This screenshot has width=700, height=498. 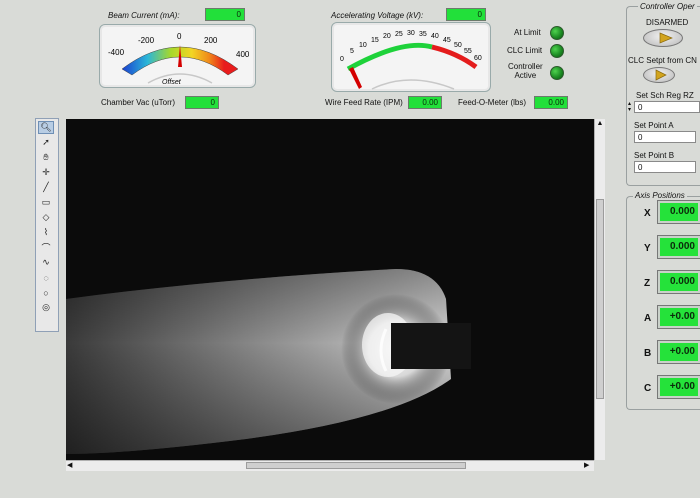 What do you see at coordinates (46, 307) in the screenshot?
I see `annulus-icon: ◎` at bounding box center [46, 307].